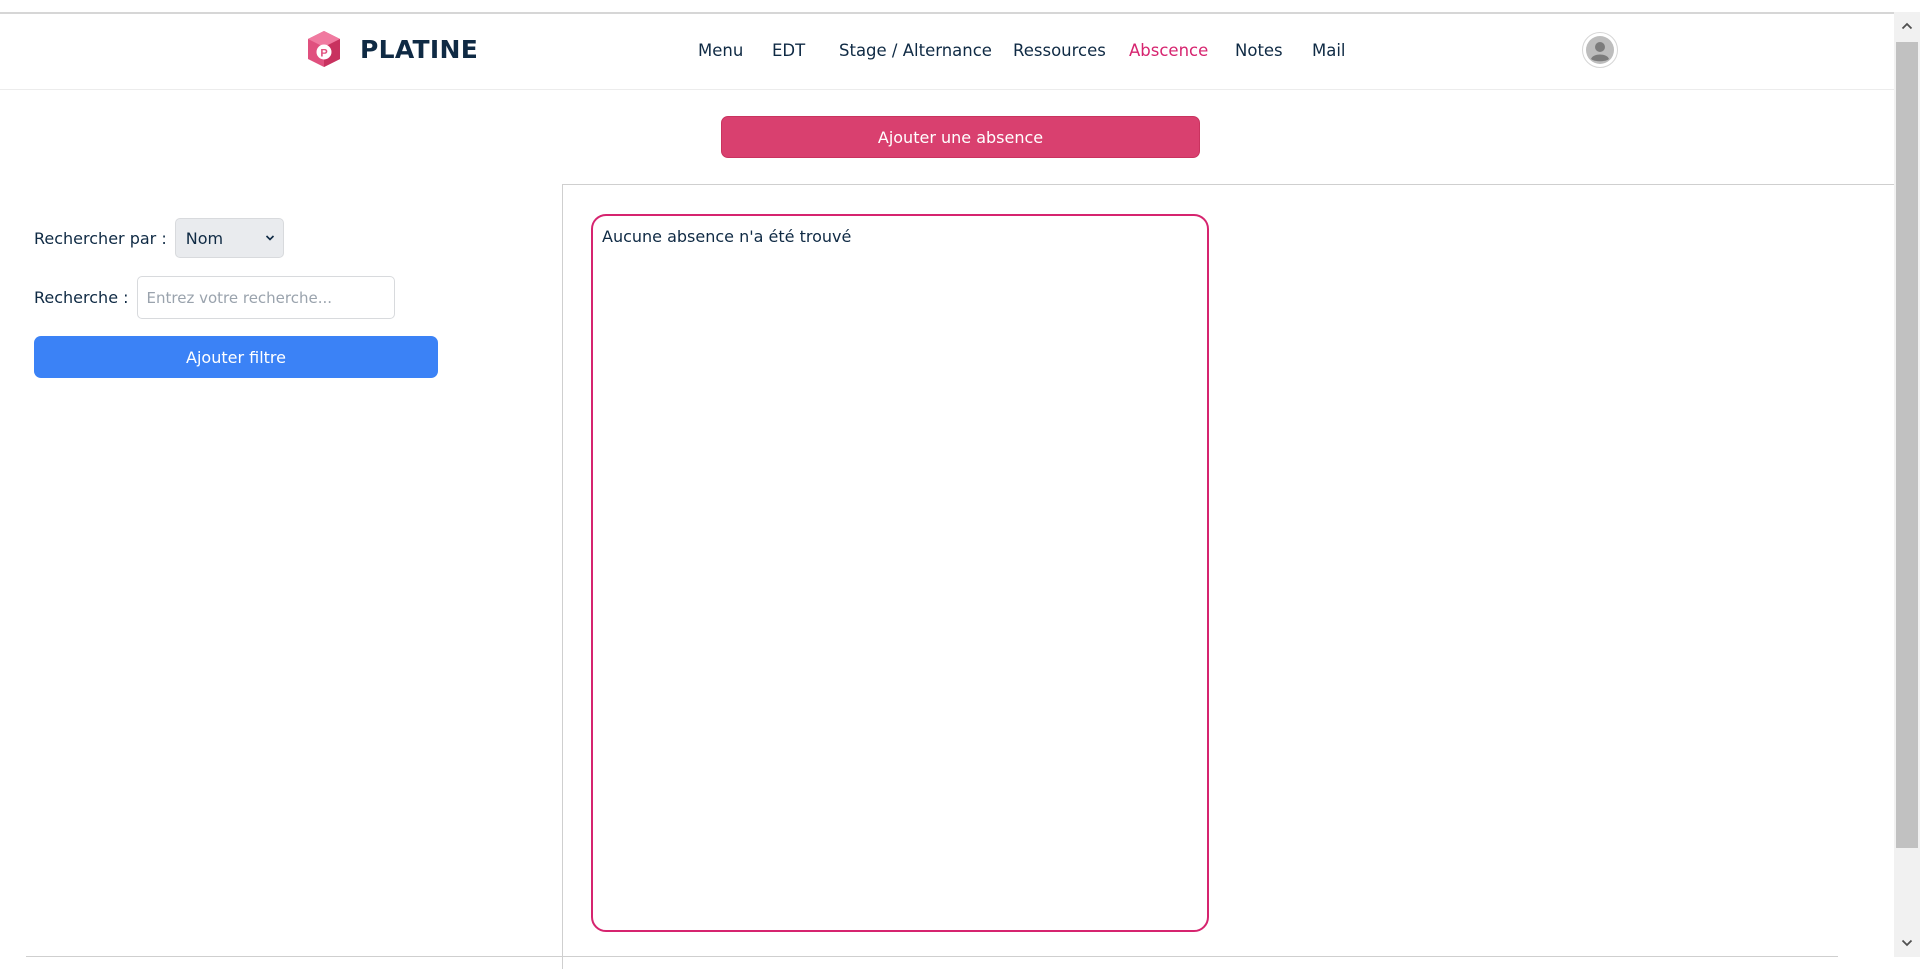  Describe the element at coordinates (960, 137) in the screenshot. I see `add-absence-button: Ajouter une absence` at that location.